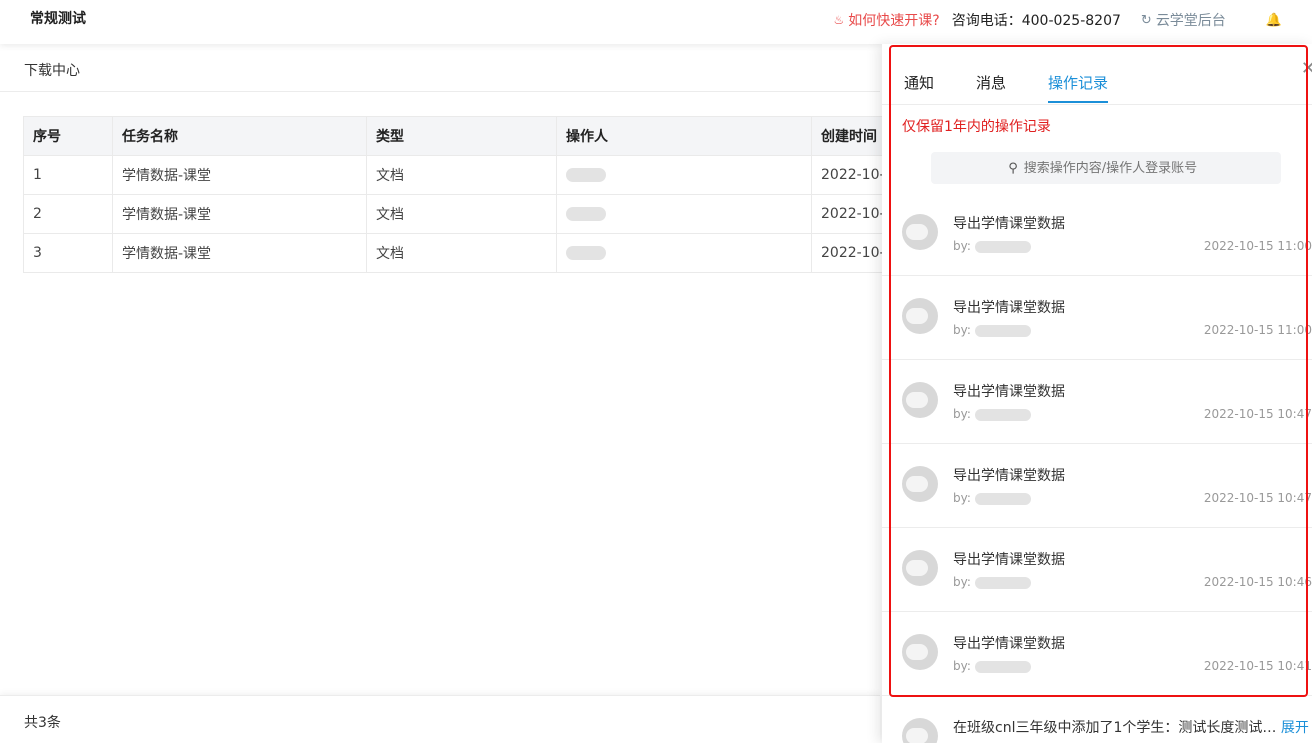  Describe the element at coordinates (894, 21) in the screenshot. I see `quick-start-label: 如何快速开课?` at that location.